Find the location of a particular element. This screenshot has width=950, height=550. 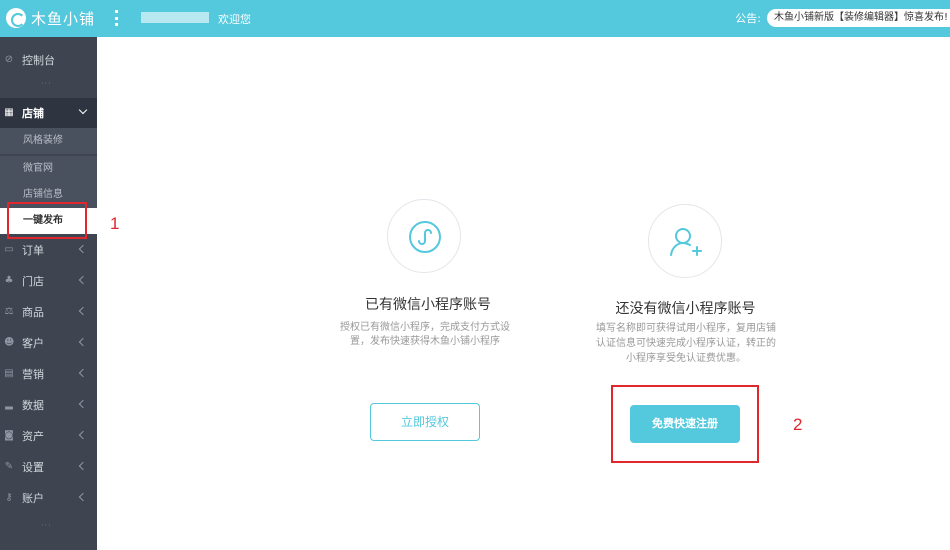

sidebar-item-branches: ♣ 门店 is located at coordinates (48, 281).